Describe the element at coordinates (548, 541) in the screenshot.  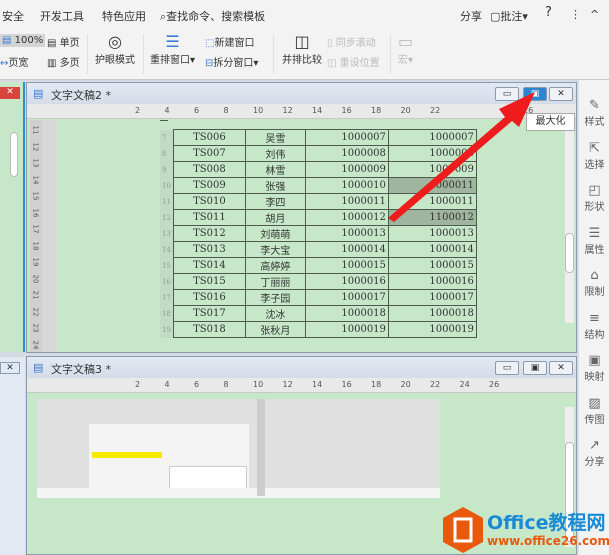
I see `watermark-url: www.office26.com` at that location.